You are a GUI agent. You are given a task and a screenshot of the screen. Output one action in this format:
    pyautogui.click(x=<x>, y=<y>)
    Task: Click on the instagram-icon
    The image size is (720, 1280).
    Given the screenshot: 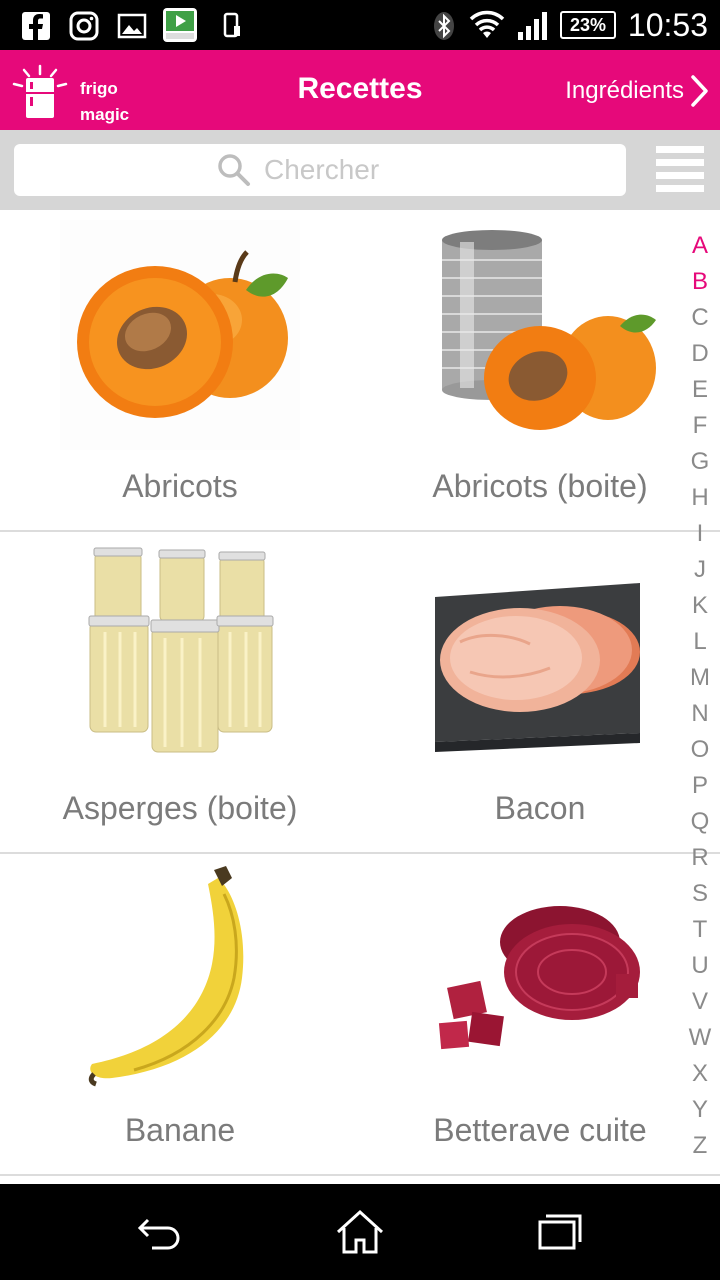 What is the action you would take?
    pyautogui.click(x=84, y=26)
    